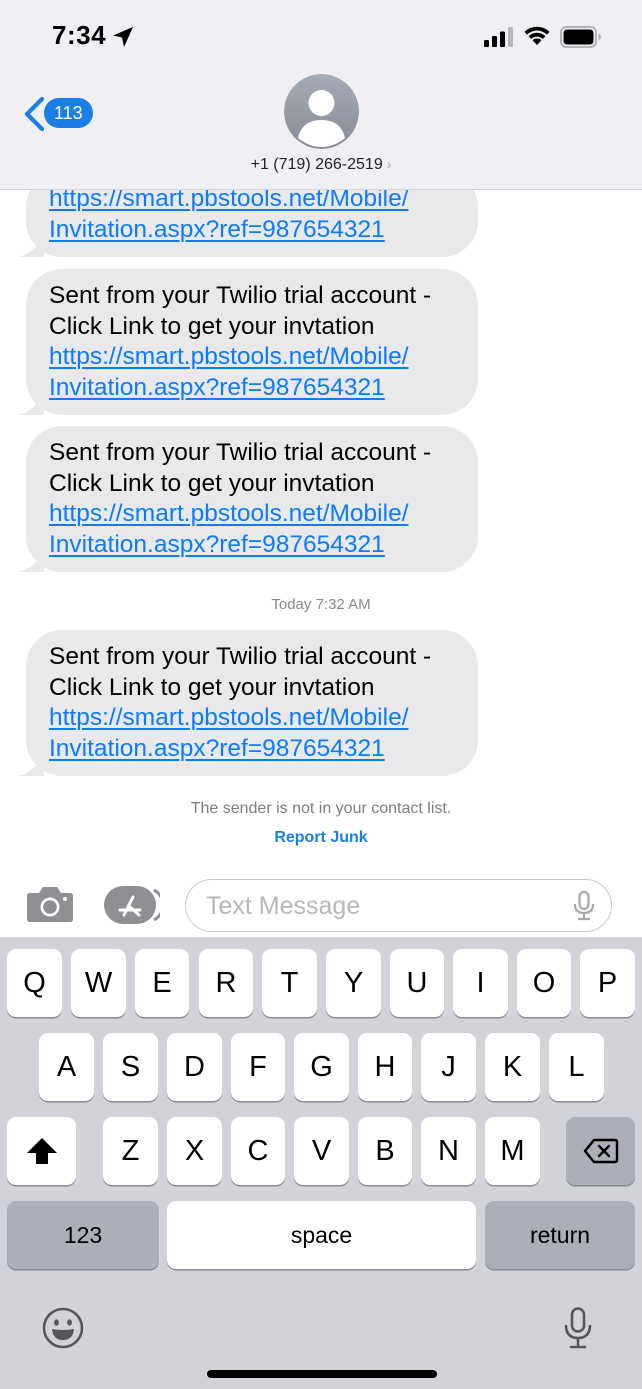 This screenshot has height=1389, width=642. Describe the element at coordinates (63, 1328) in the screenshot. I see `emoji-icon` at that location.